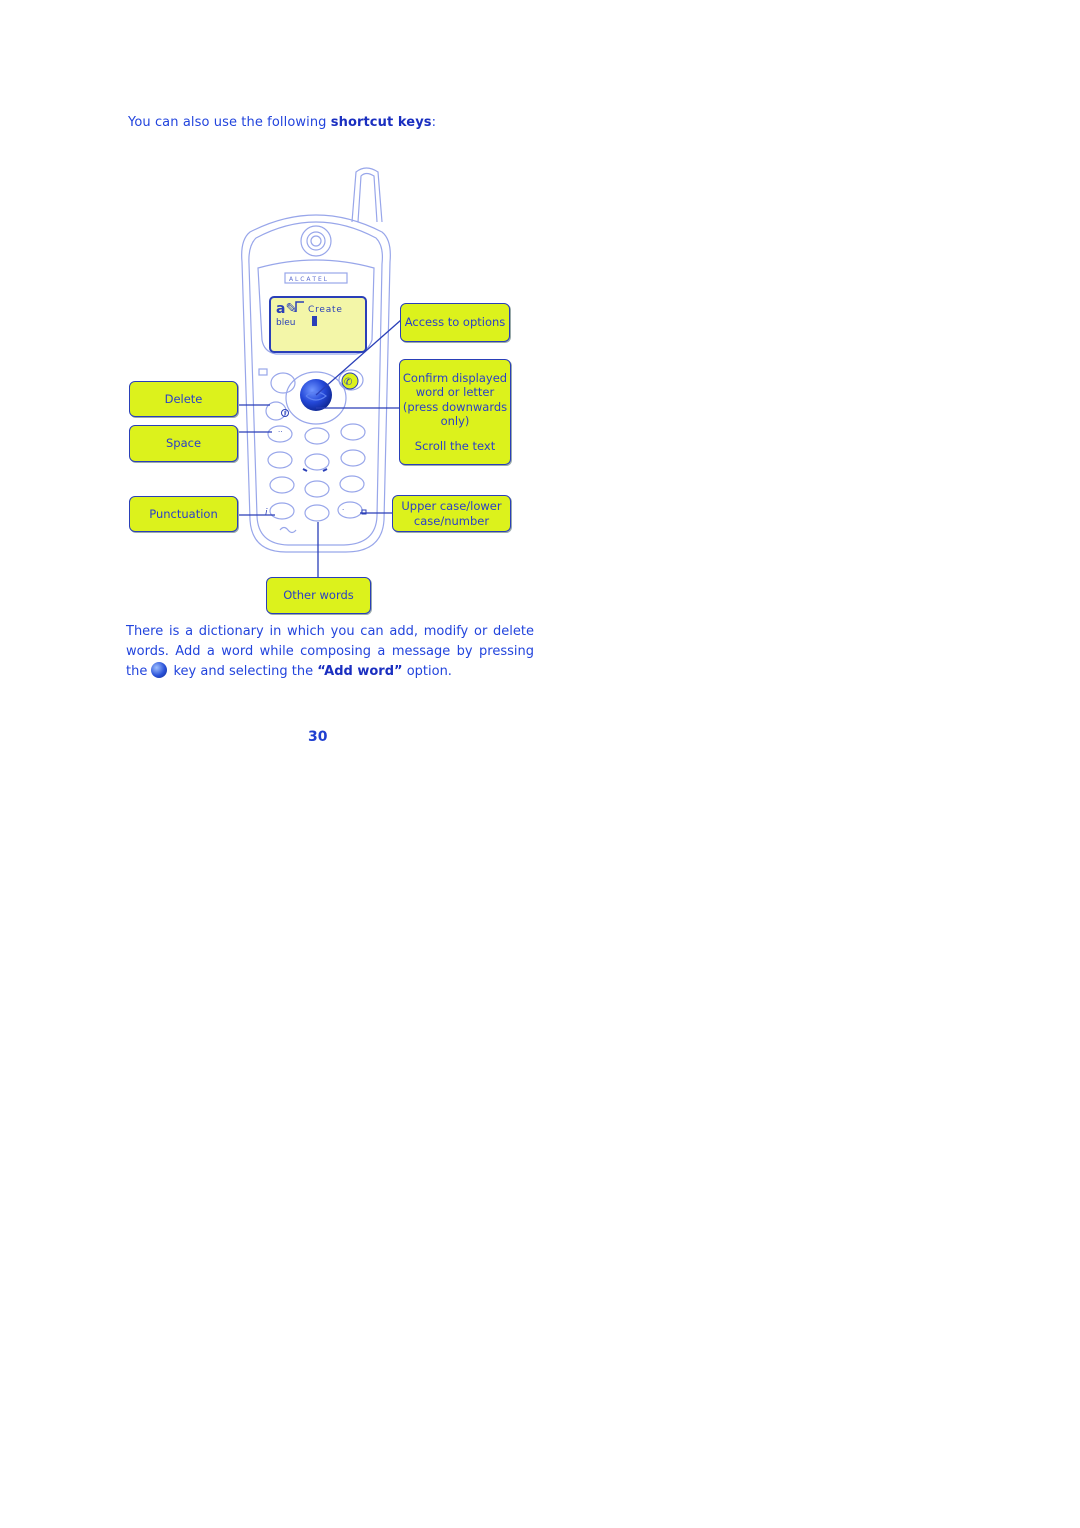  What do you see at coordinates (360, 671) in the screenshot?
I see `add-word-bold: “Add word”` at bounding box center [360, 671].